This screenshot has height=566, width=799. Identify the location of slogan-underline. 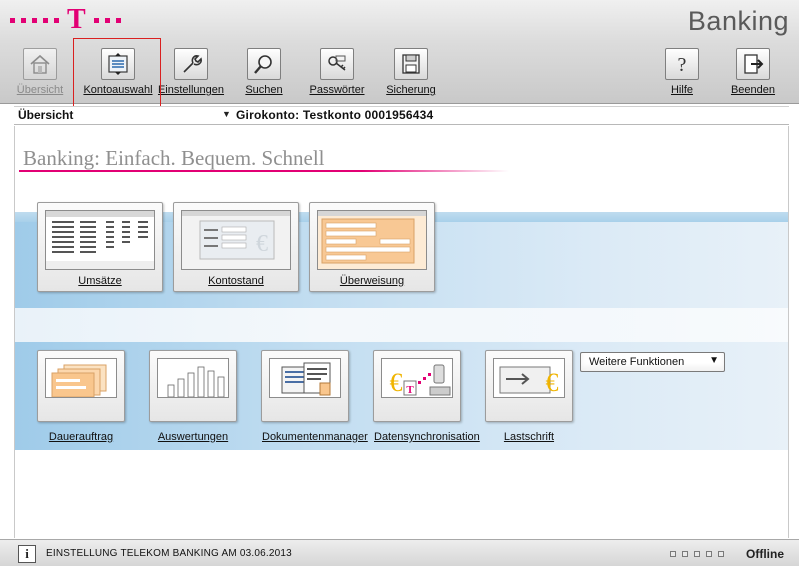
(264, 171).